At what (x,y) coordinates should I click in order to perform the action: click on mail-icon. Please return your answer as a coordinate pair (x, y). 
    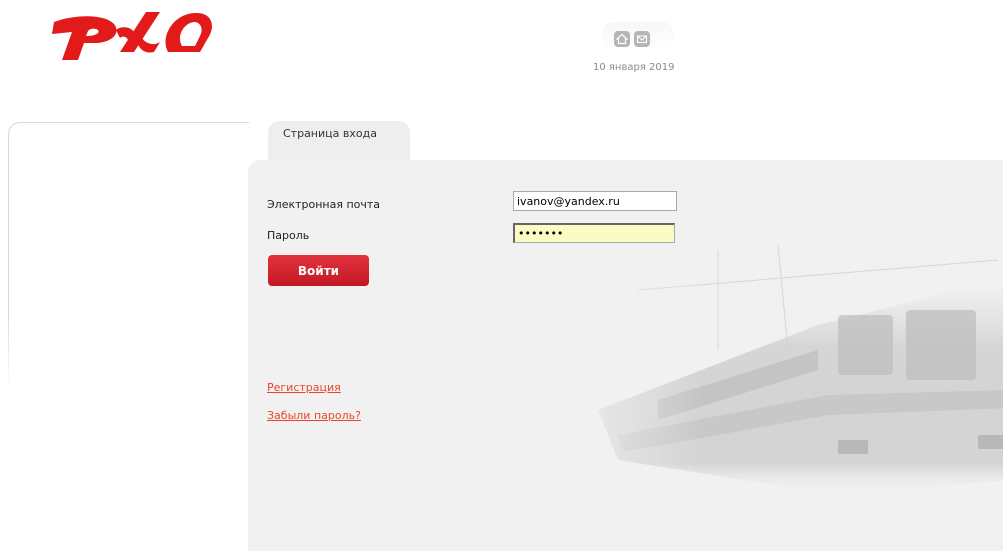
    Looking at the image, I should click on (642, 39).